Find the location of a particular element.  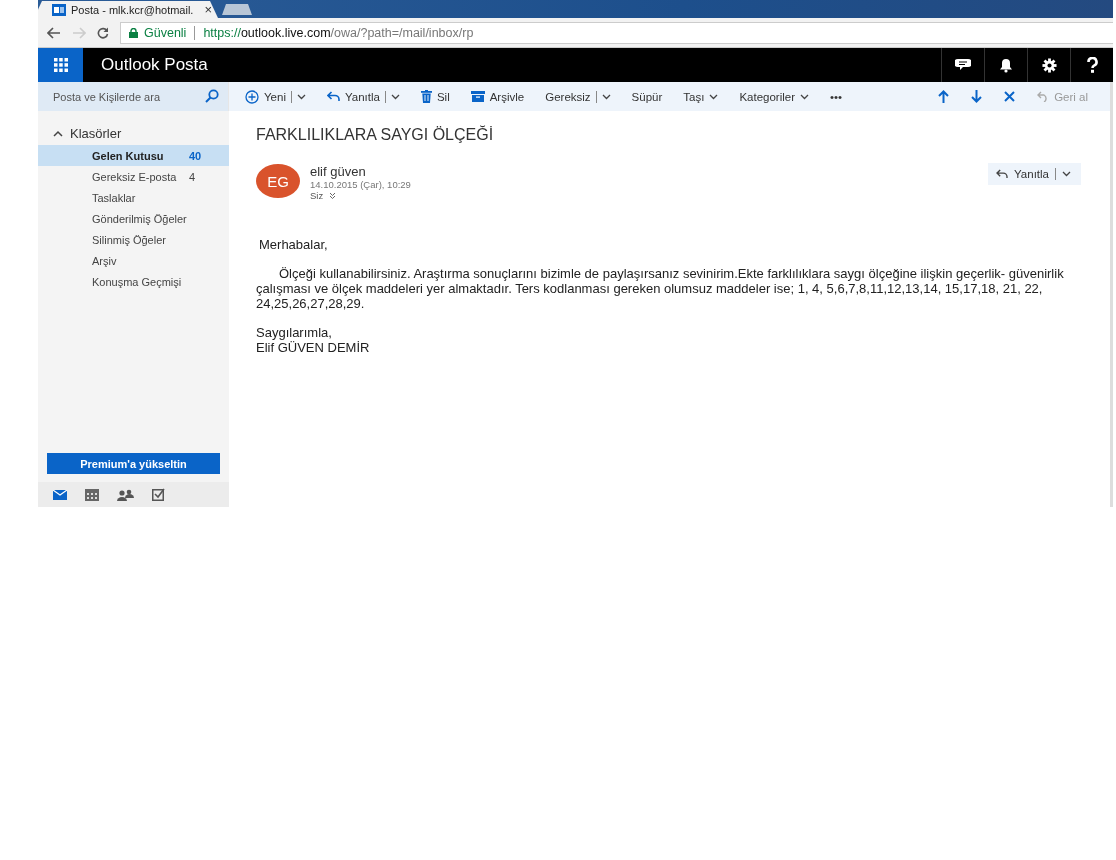

message-subject: FARKLILIKLARA SAYGI ÖLÇEĞİ is located at coordinates (375, 135).